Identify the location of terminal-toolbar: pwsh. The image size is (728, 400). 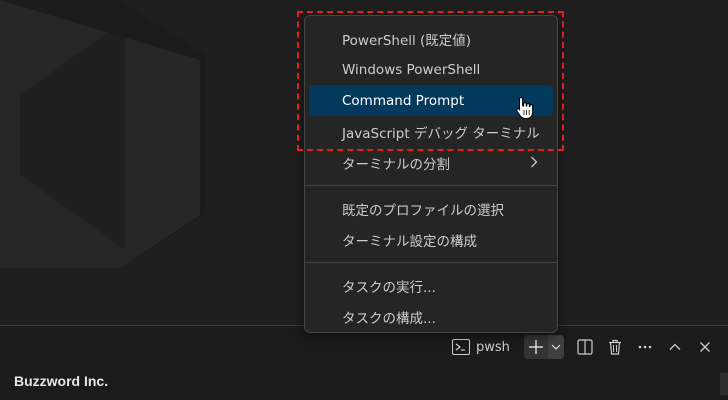
(583, 347).